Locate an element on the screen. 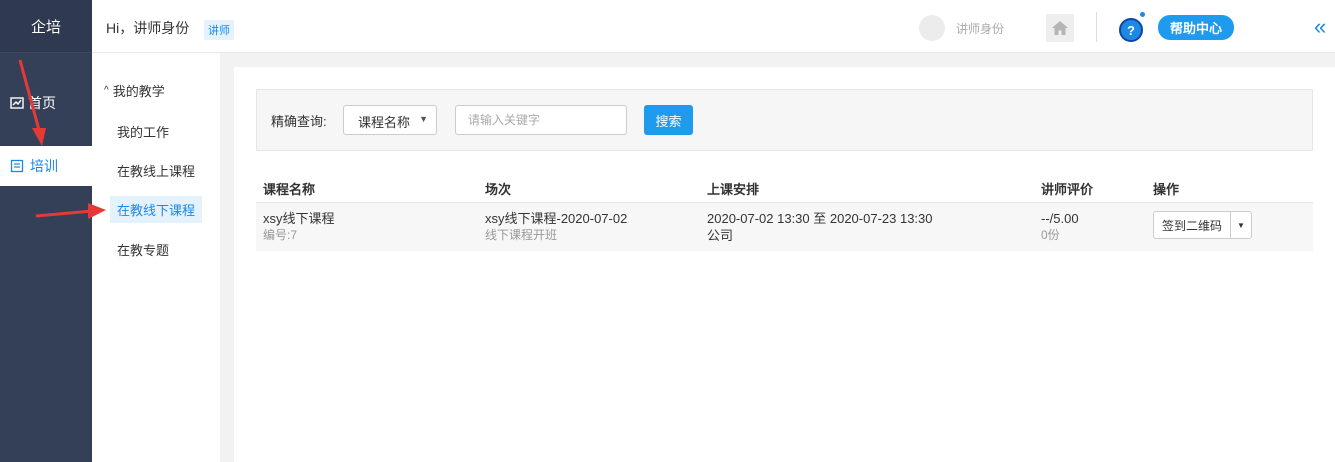 Image resolution: width=1335 pixels, height=462 pixels. nav-item-home: 首页 is located at coordinates (46, 103).